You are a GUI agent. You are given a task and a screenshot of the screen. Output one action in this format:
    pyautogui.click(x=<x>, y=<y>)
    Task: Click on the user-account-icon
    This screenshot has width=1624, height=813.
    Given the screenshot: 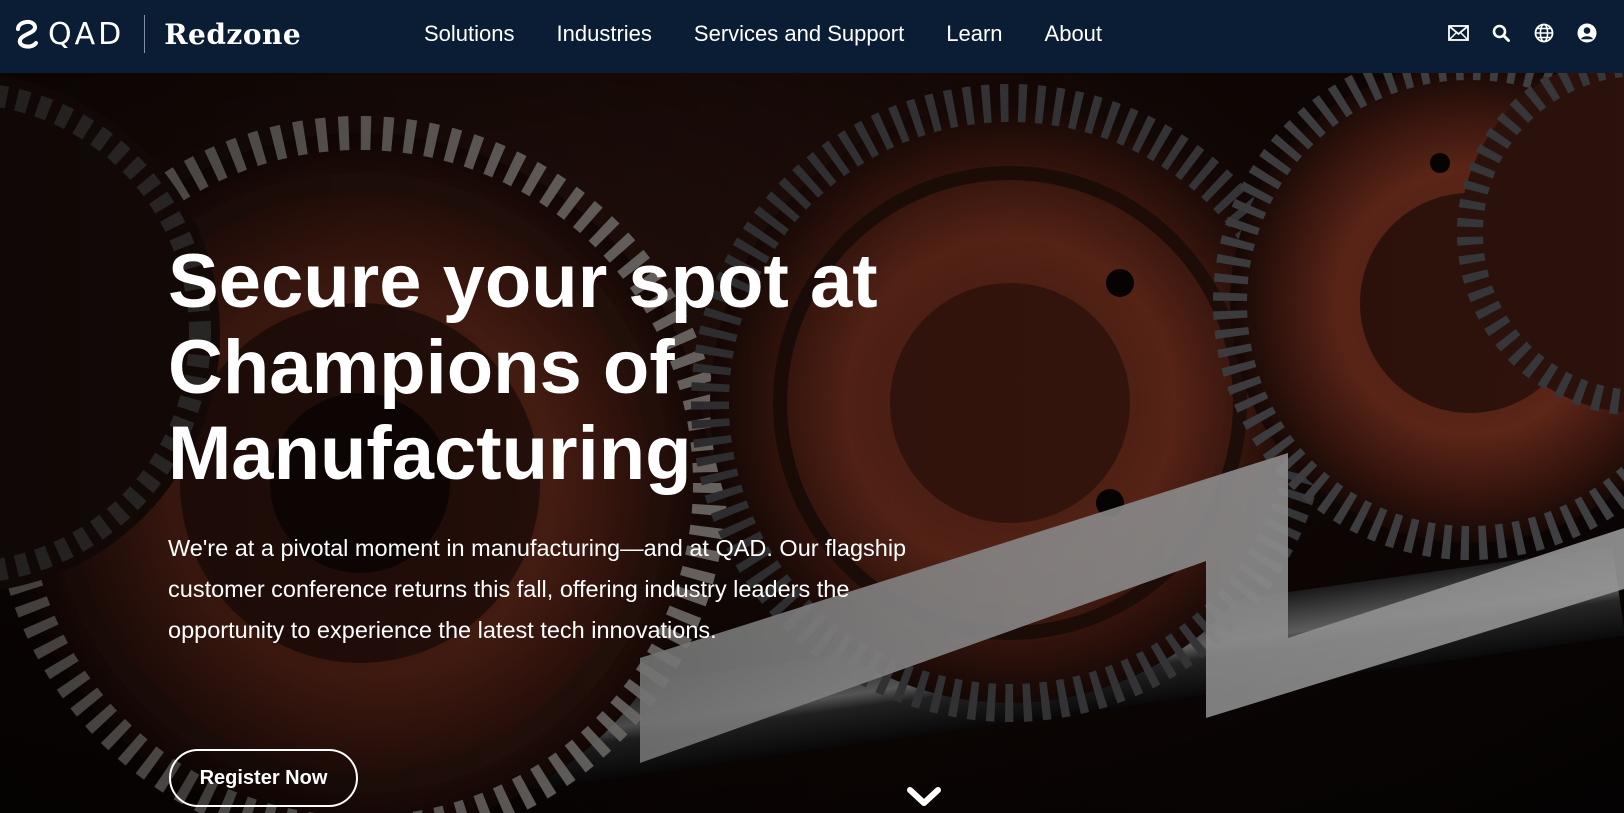 What is the action you would take?
    pyautogui.click(x=1587, y=33)
    